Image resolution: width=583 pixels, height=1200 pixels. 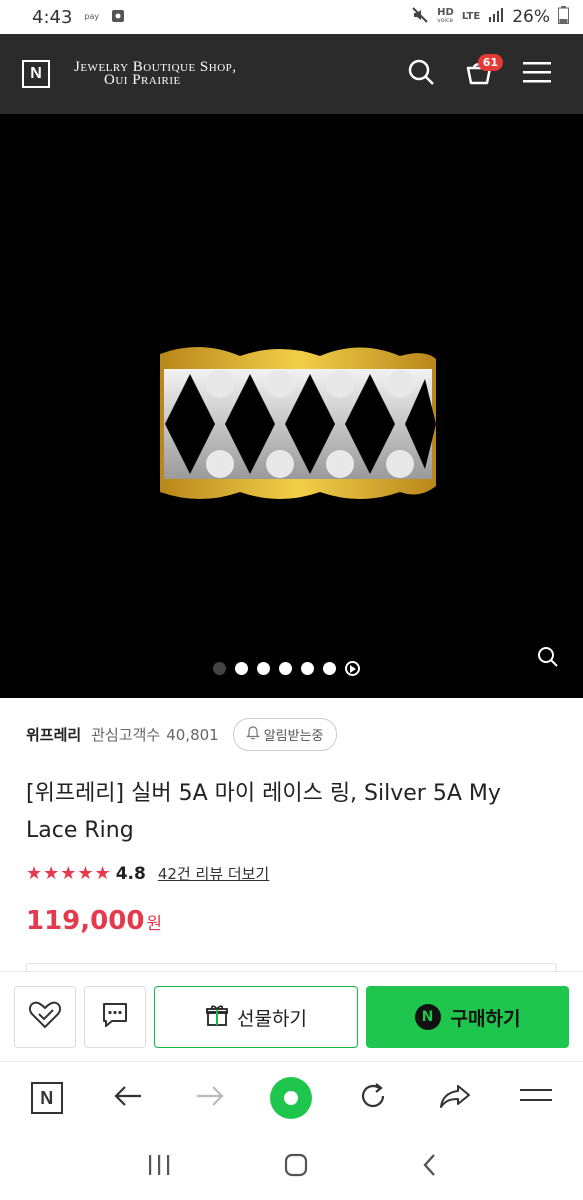 What do you see at coordinates (69, 873) in the screenshot?
I see `rating-stars: ★★★★★` at bounding box center [69, 873].